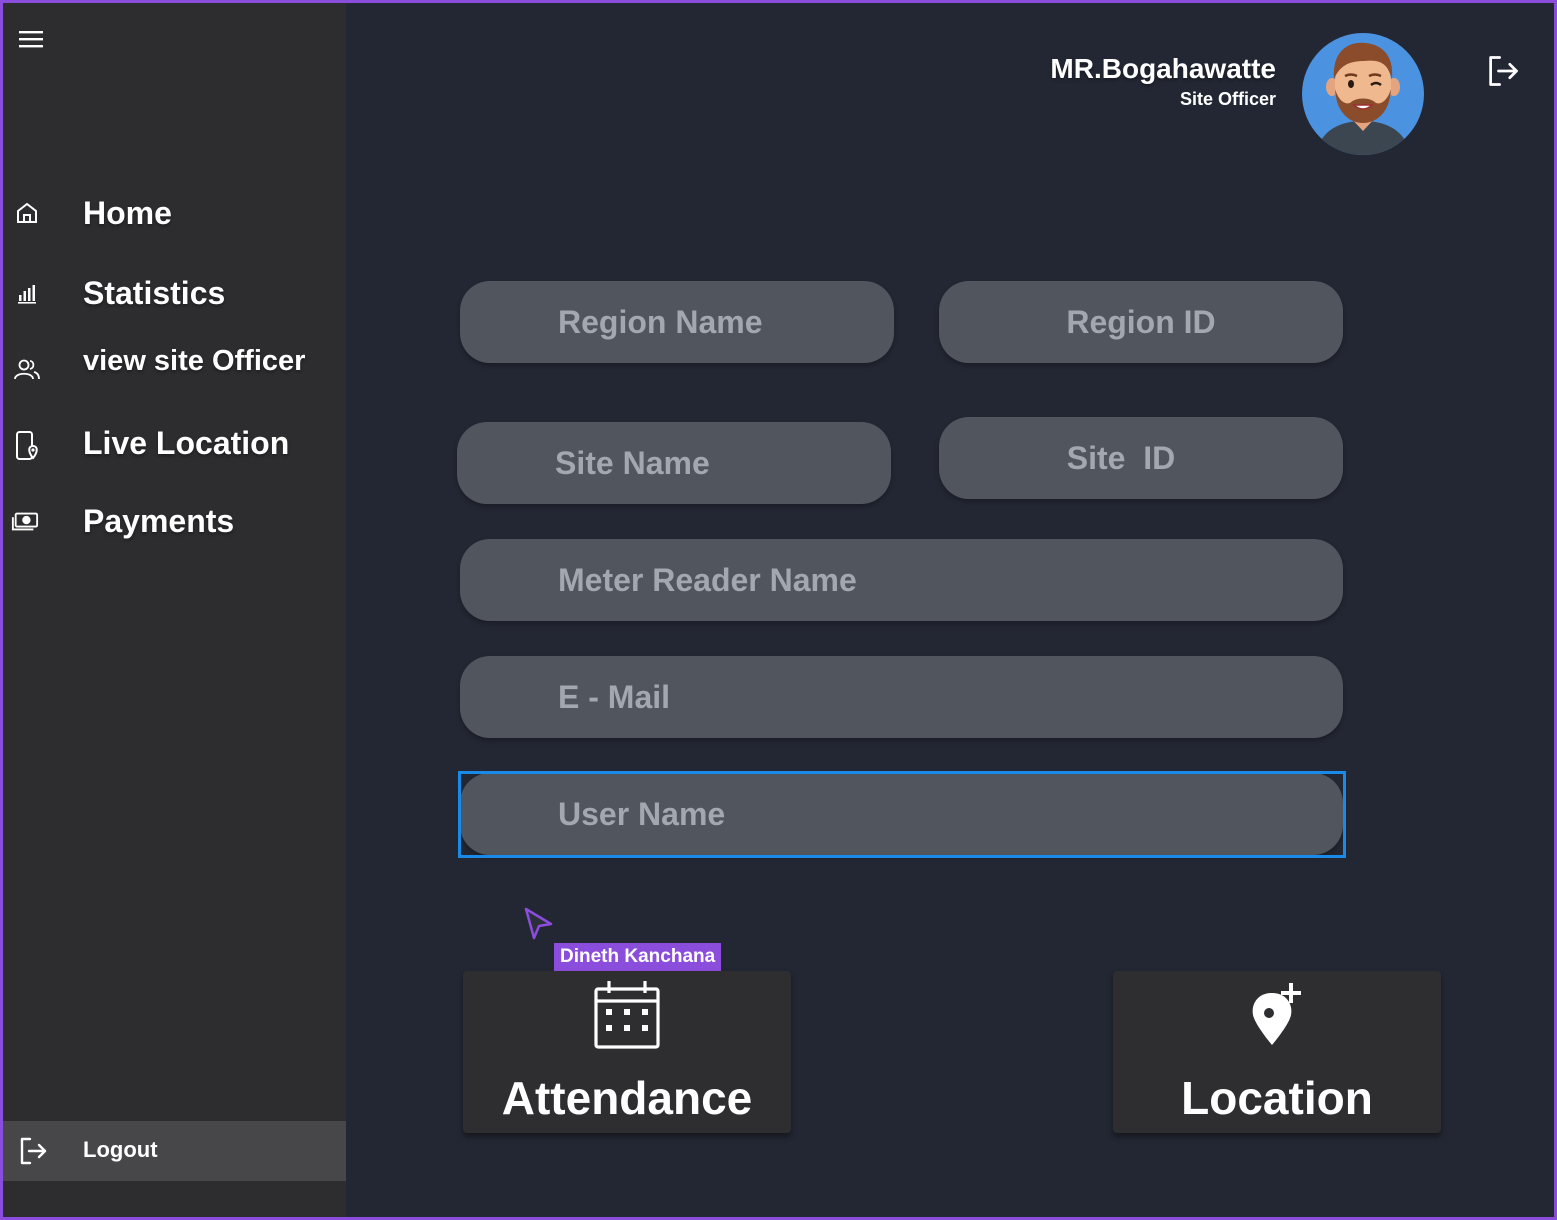 This screenshot has width=1557, height=1220. Describe the element at coordinates (627, 1098) in the screenshot. I see `attendance-label: Attendance` at that location.